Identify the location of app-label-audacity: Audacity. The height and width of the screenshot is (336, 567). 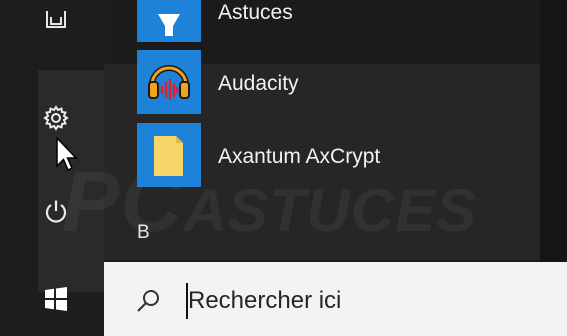
(258, 84).